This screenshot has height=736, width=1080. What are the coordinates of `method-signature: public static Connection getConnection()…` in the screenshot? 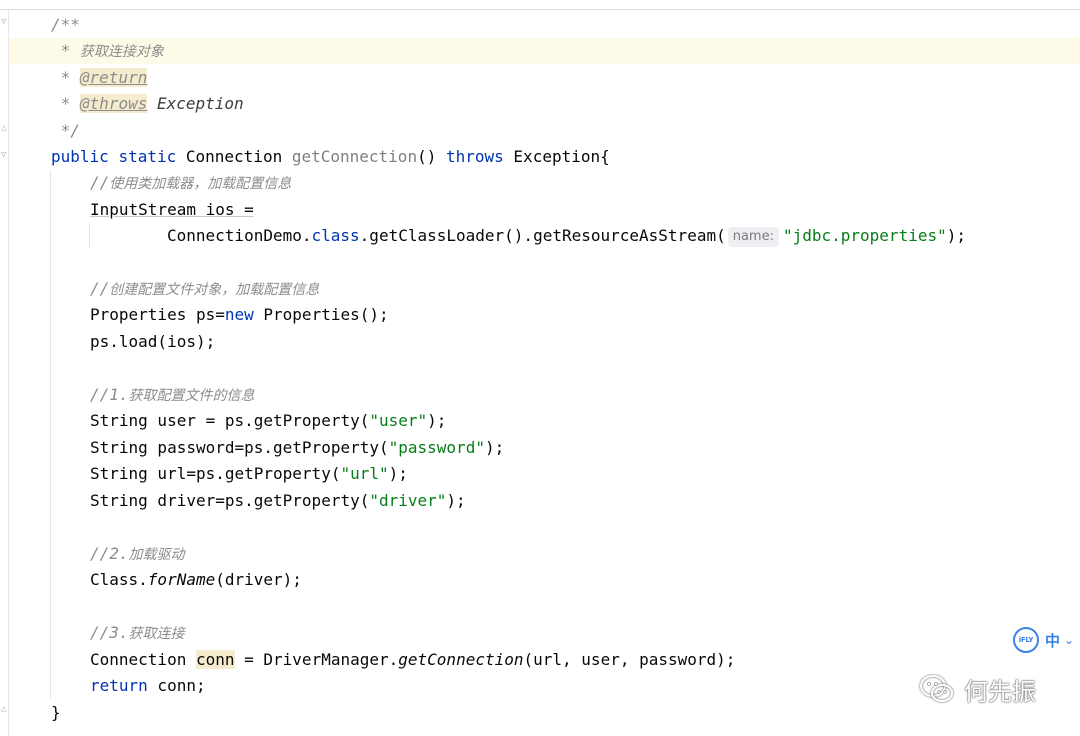 It's located at (330, 156).